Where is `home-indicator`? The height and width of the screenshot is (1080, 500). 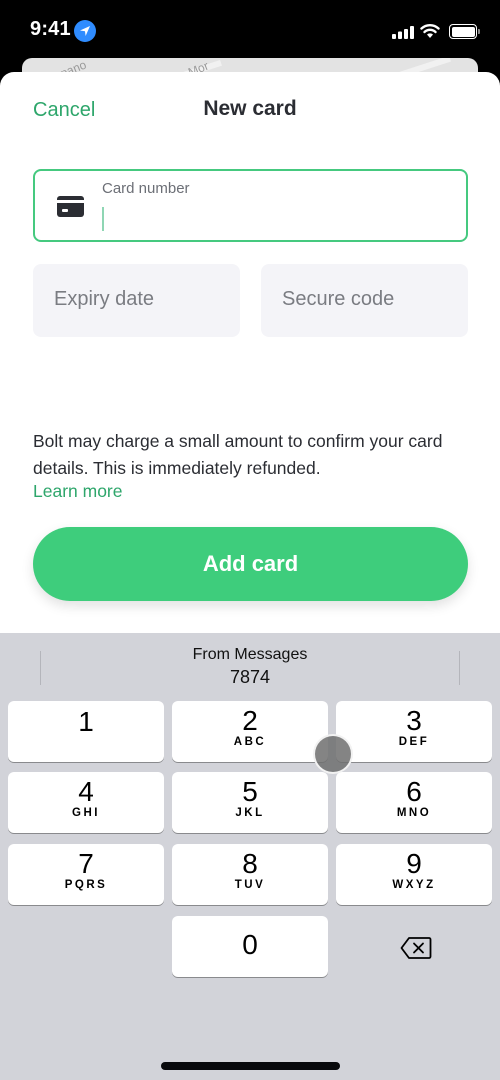 home-indicator is located at coordinates (250, 1066).